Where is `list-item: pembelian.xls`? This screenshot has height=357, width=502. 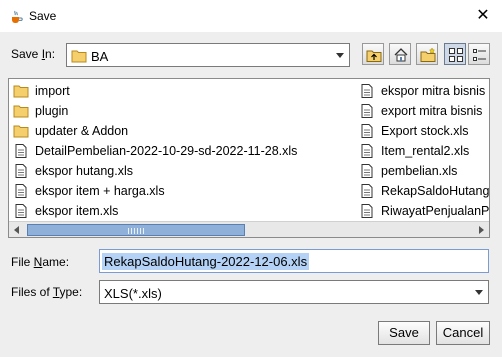
list-item: pembelian.xls is located at coordinates (424, 171).